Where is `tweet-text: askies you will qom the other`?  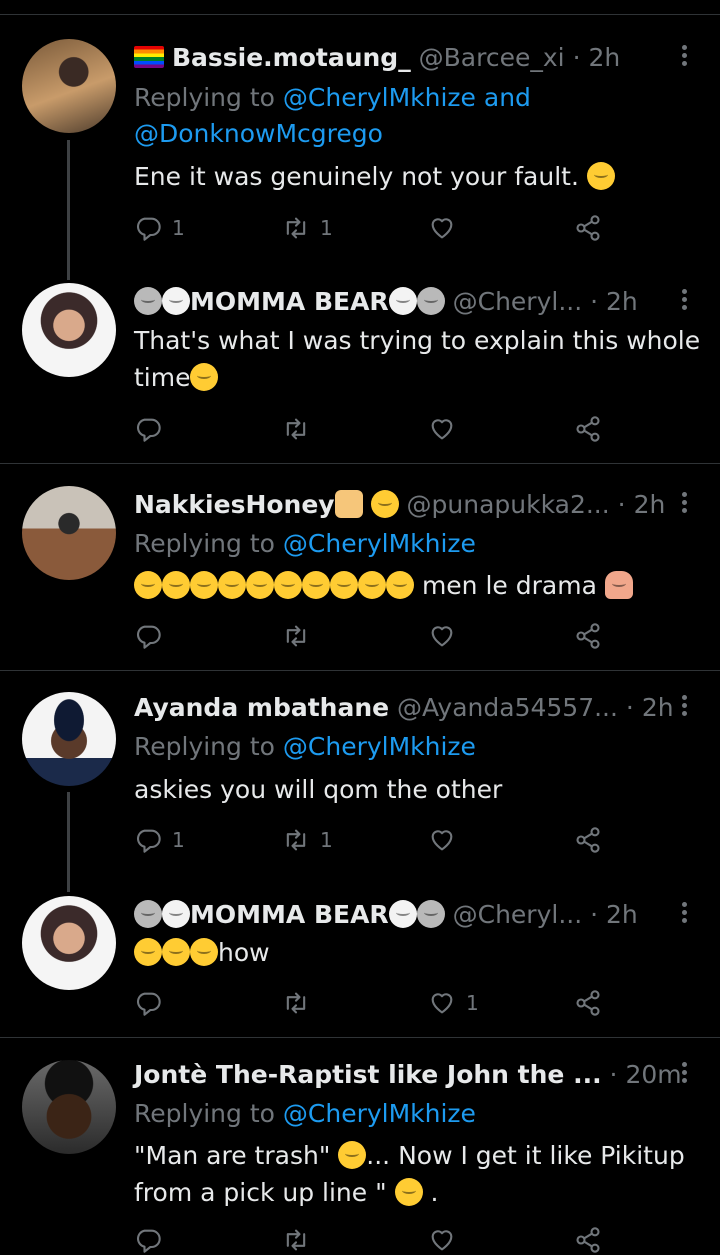 tweet-text: askies you will qom the other is located at coordinates (419, 789).